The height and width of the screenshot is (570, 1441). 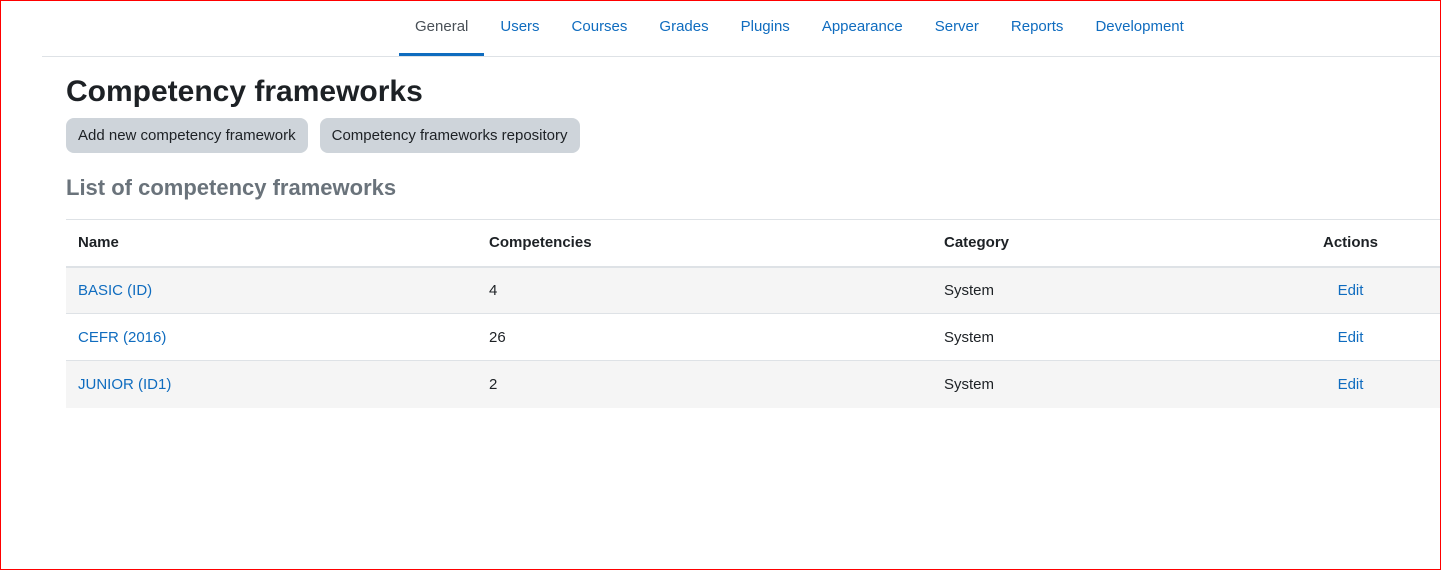 What do you see at coordinates (1096, 243) in the screenshot?
I see `header-category: Category` at bounding box center [1096, 243].